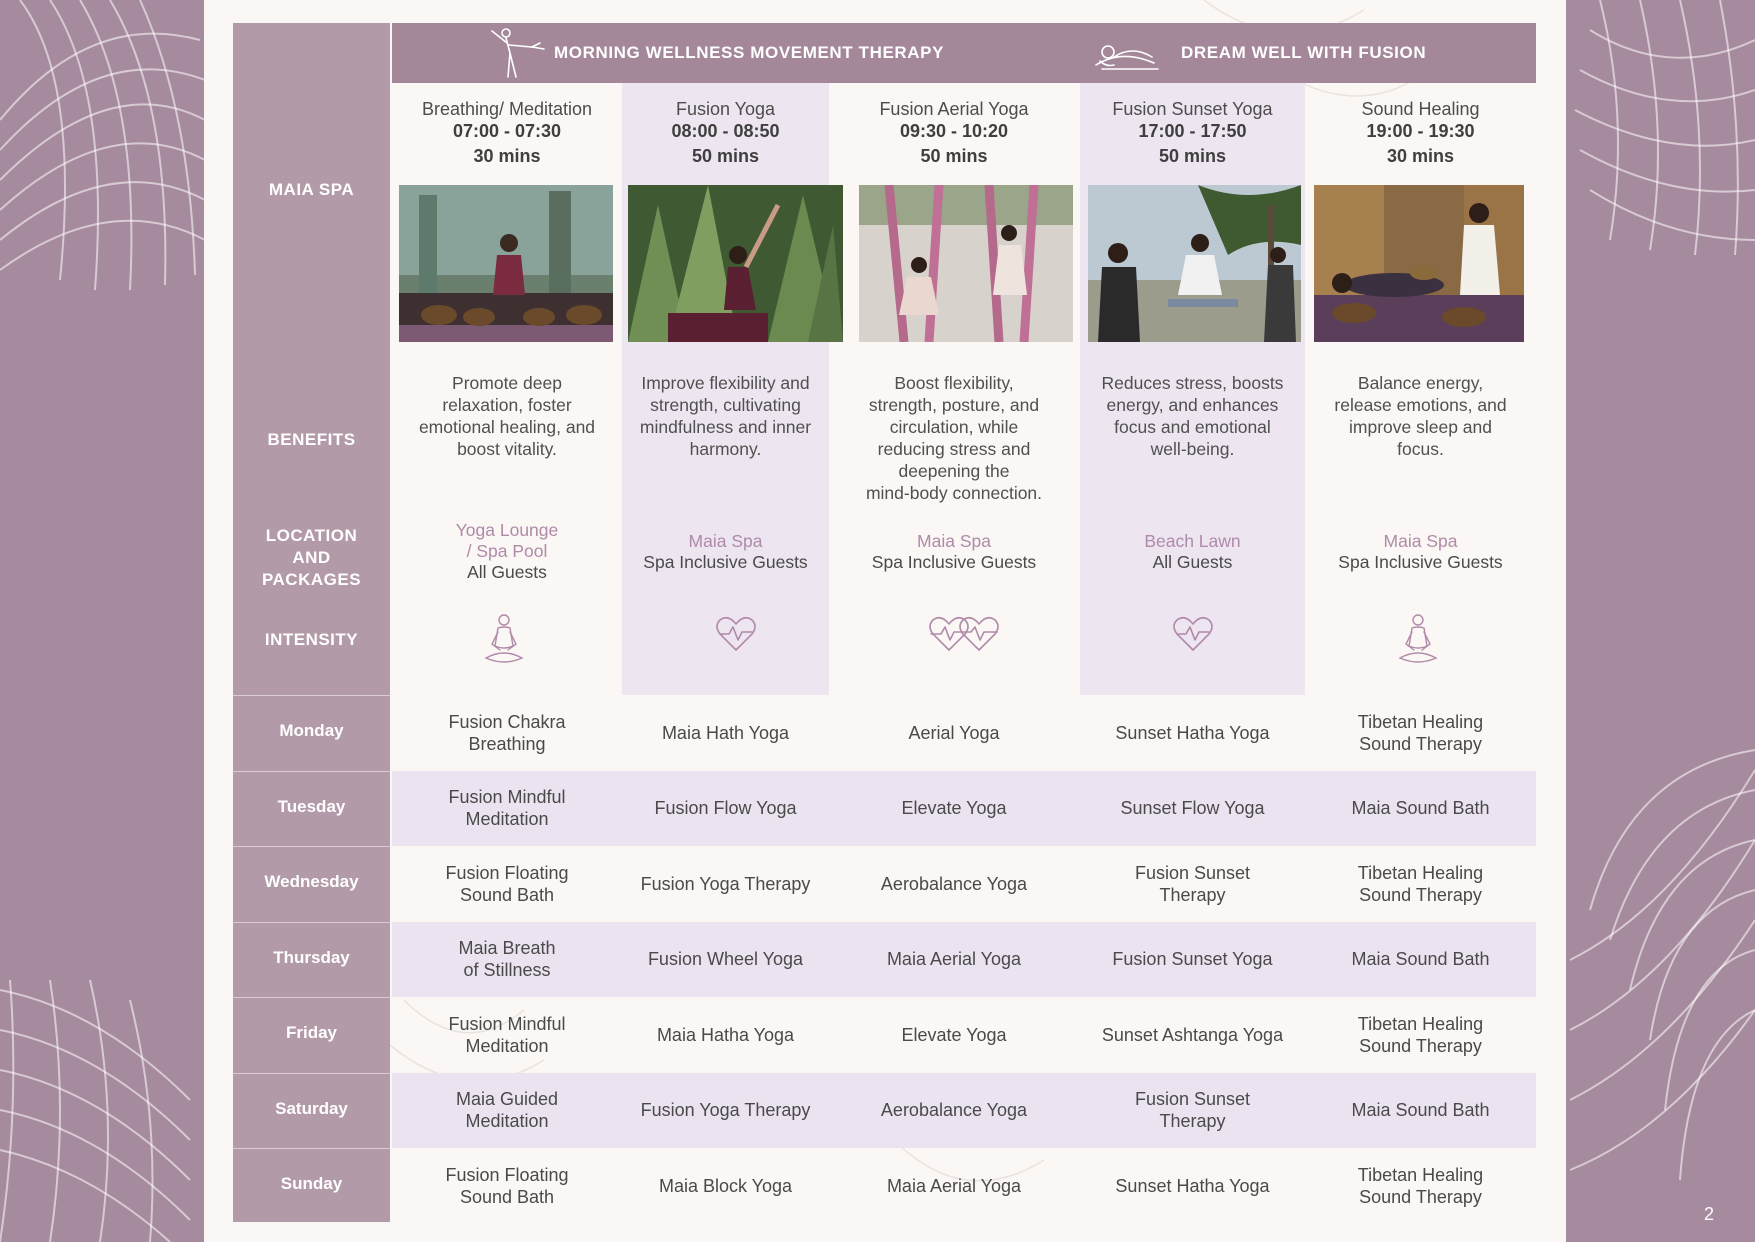 The height and width of the screenshot is (1242, 1755). Describe the element at coordinates (1192, 872) in the screenshot. I see `schedule-line: Fusion Sunset` at that location.